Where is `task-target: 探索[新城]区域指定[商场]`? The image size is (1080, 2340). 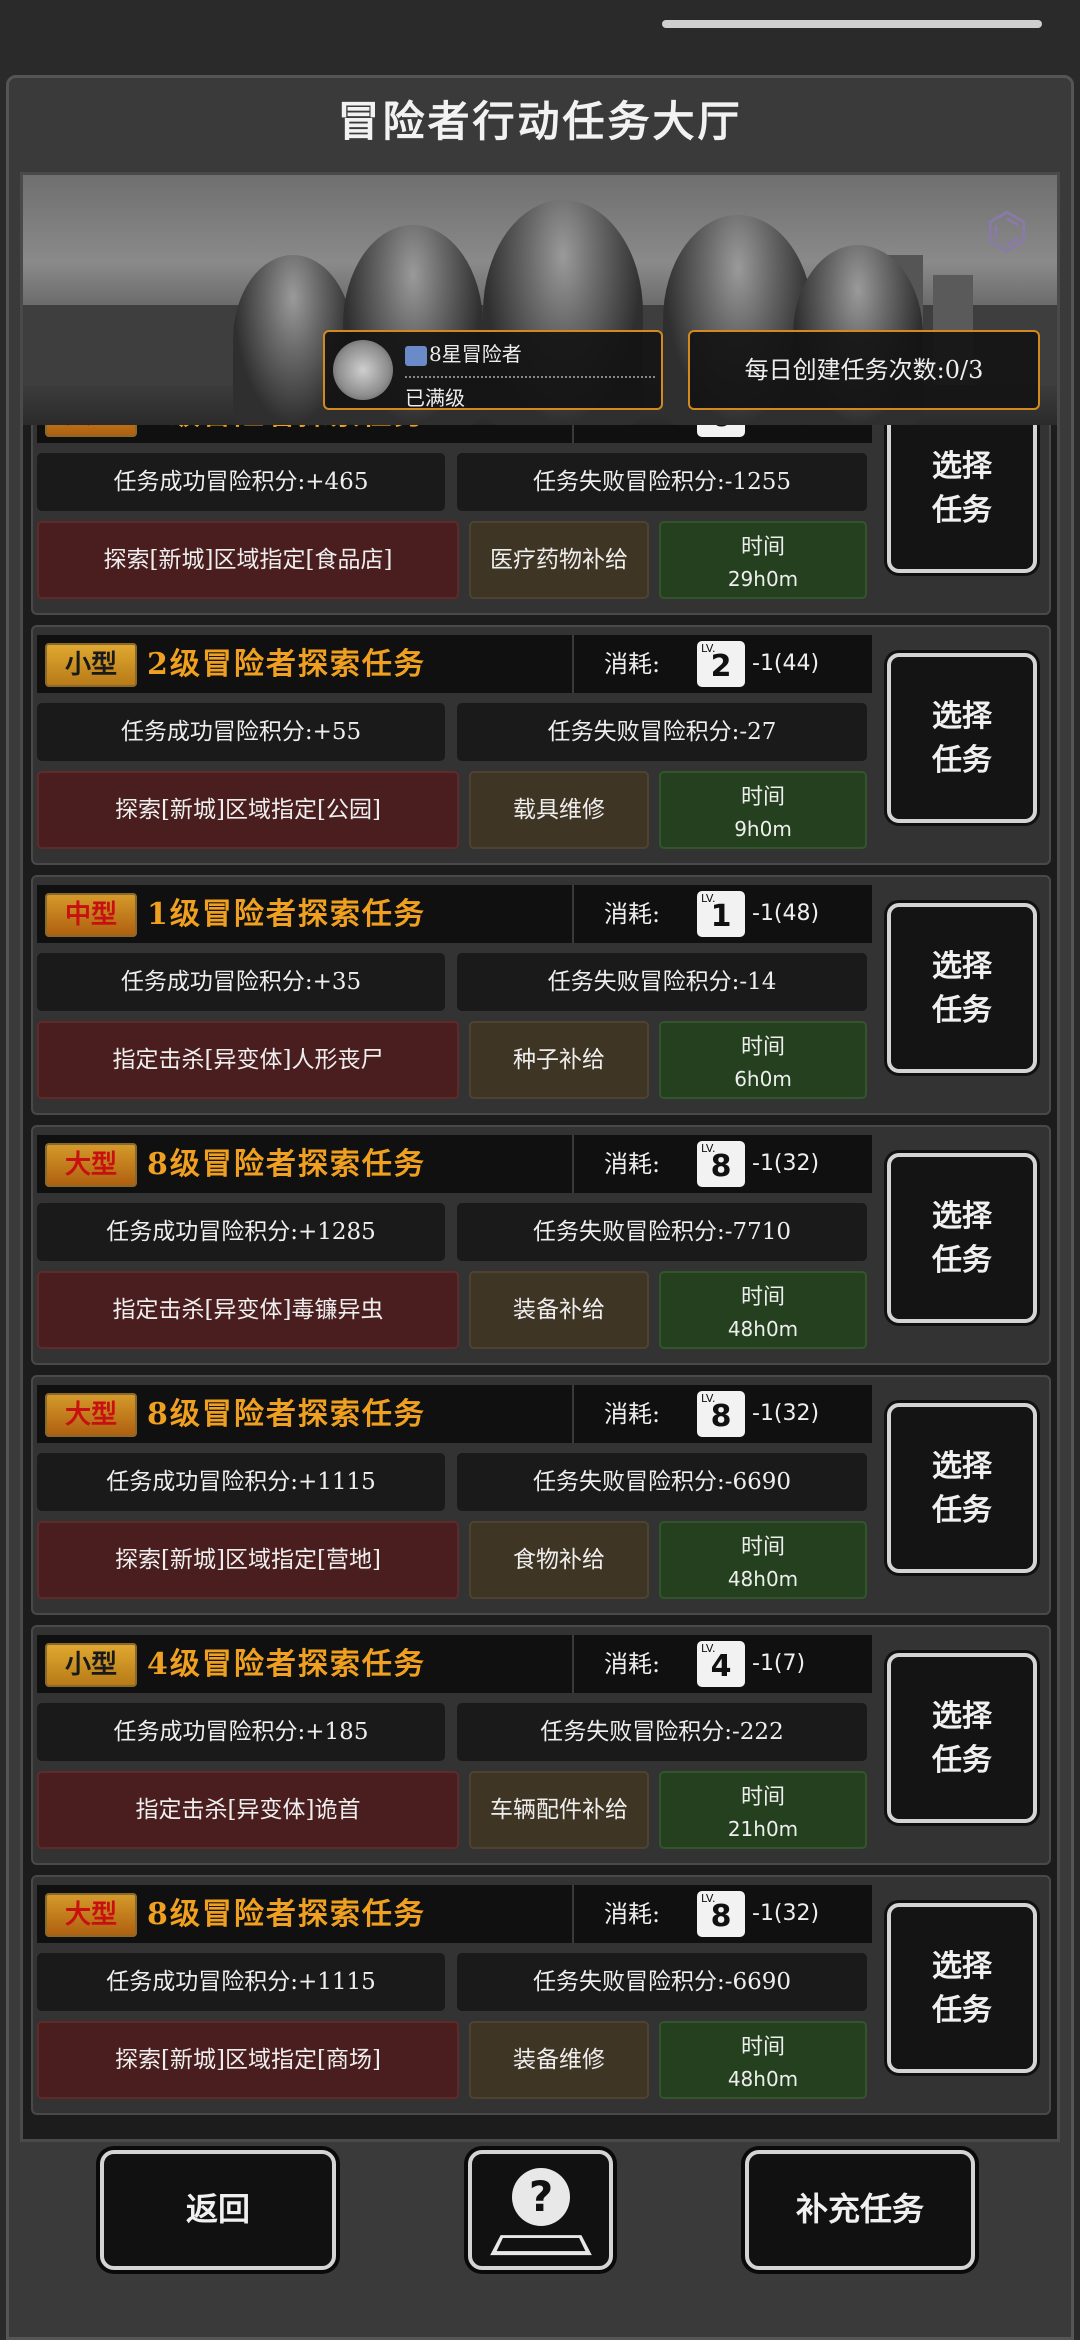 task-target: 探索[新城]区域指定[商场] is located at coordinates (248, 2060).